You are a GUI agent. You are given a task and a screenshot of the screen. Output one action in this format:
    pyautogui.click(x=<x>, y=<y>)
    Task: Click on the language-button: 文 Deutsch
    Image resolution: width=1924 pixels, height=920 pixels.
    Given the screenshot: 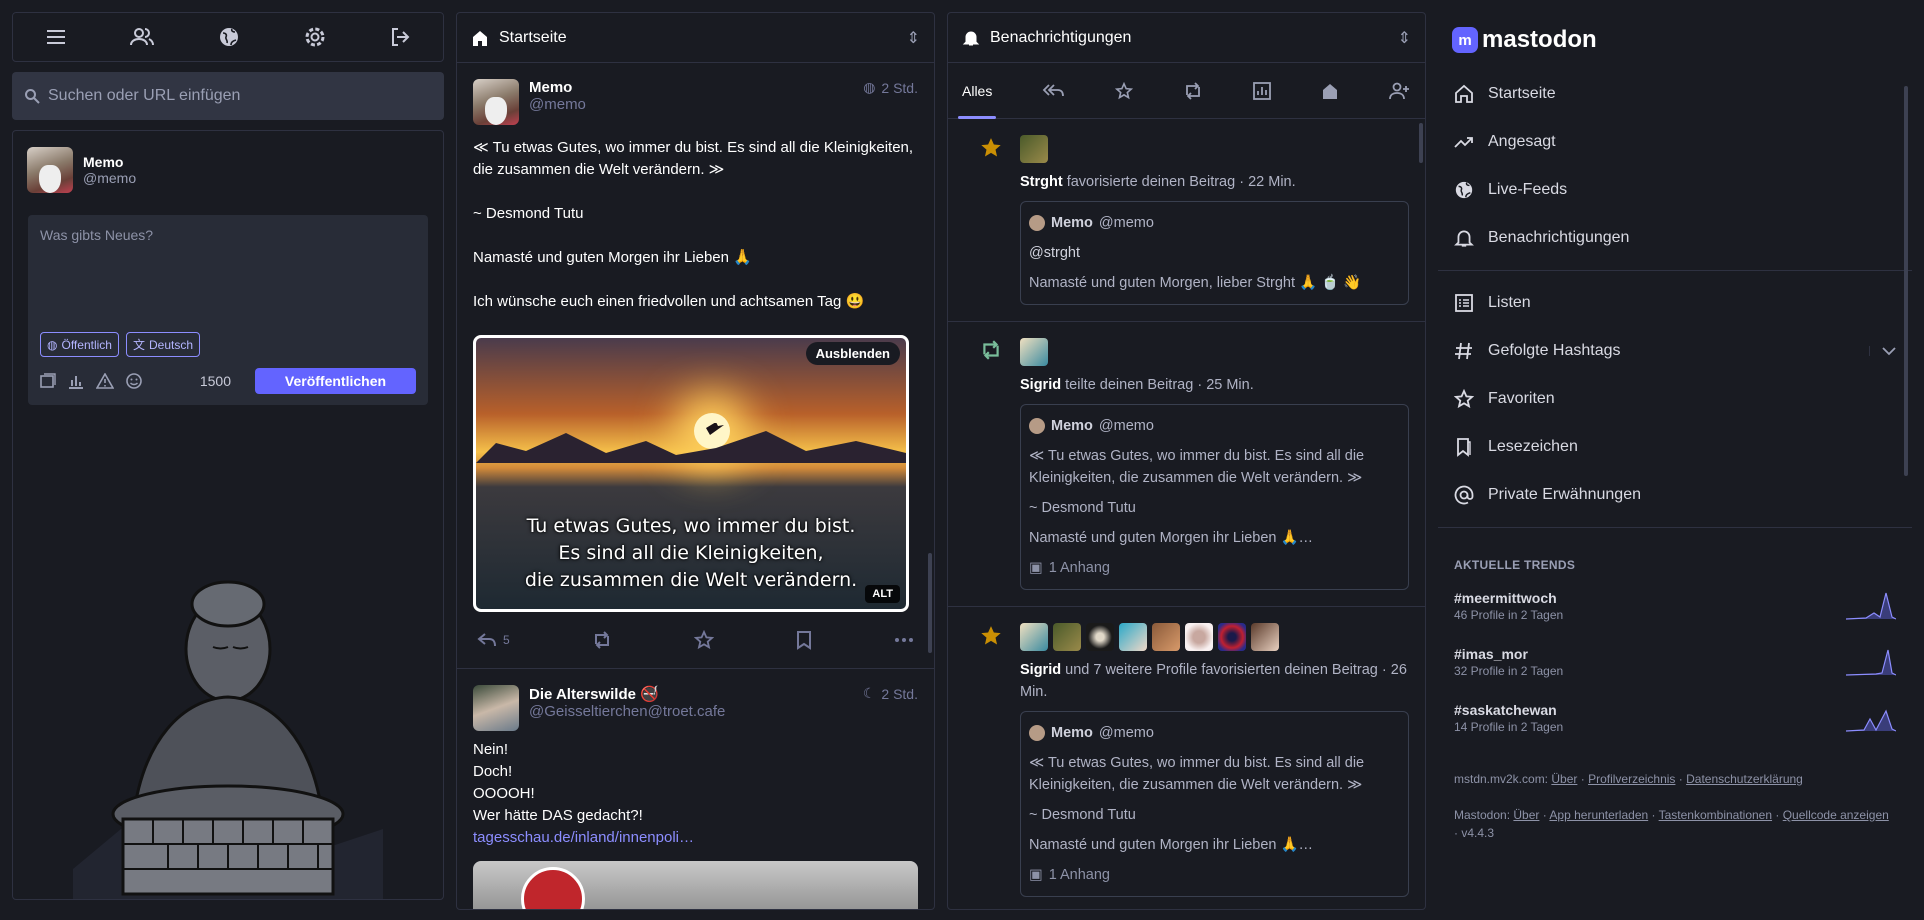 What is the action you would take?
    pyautogui.click(x=163, y=344)
    